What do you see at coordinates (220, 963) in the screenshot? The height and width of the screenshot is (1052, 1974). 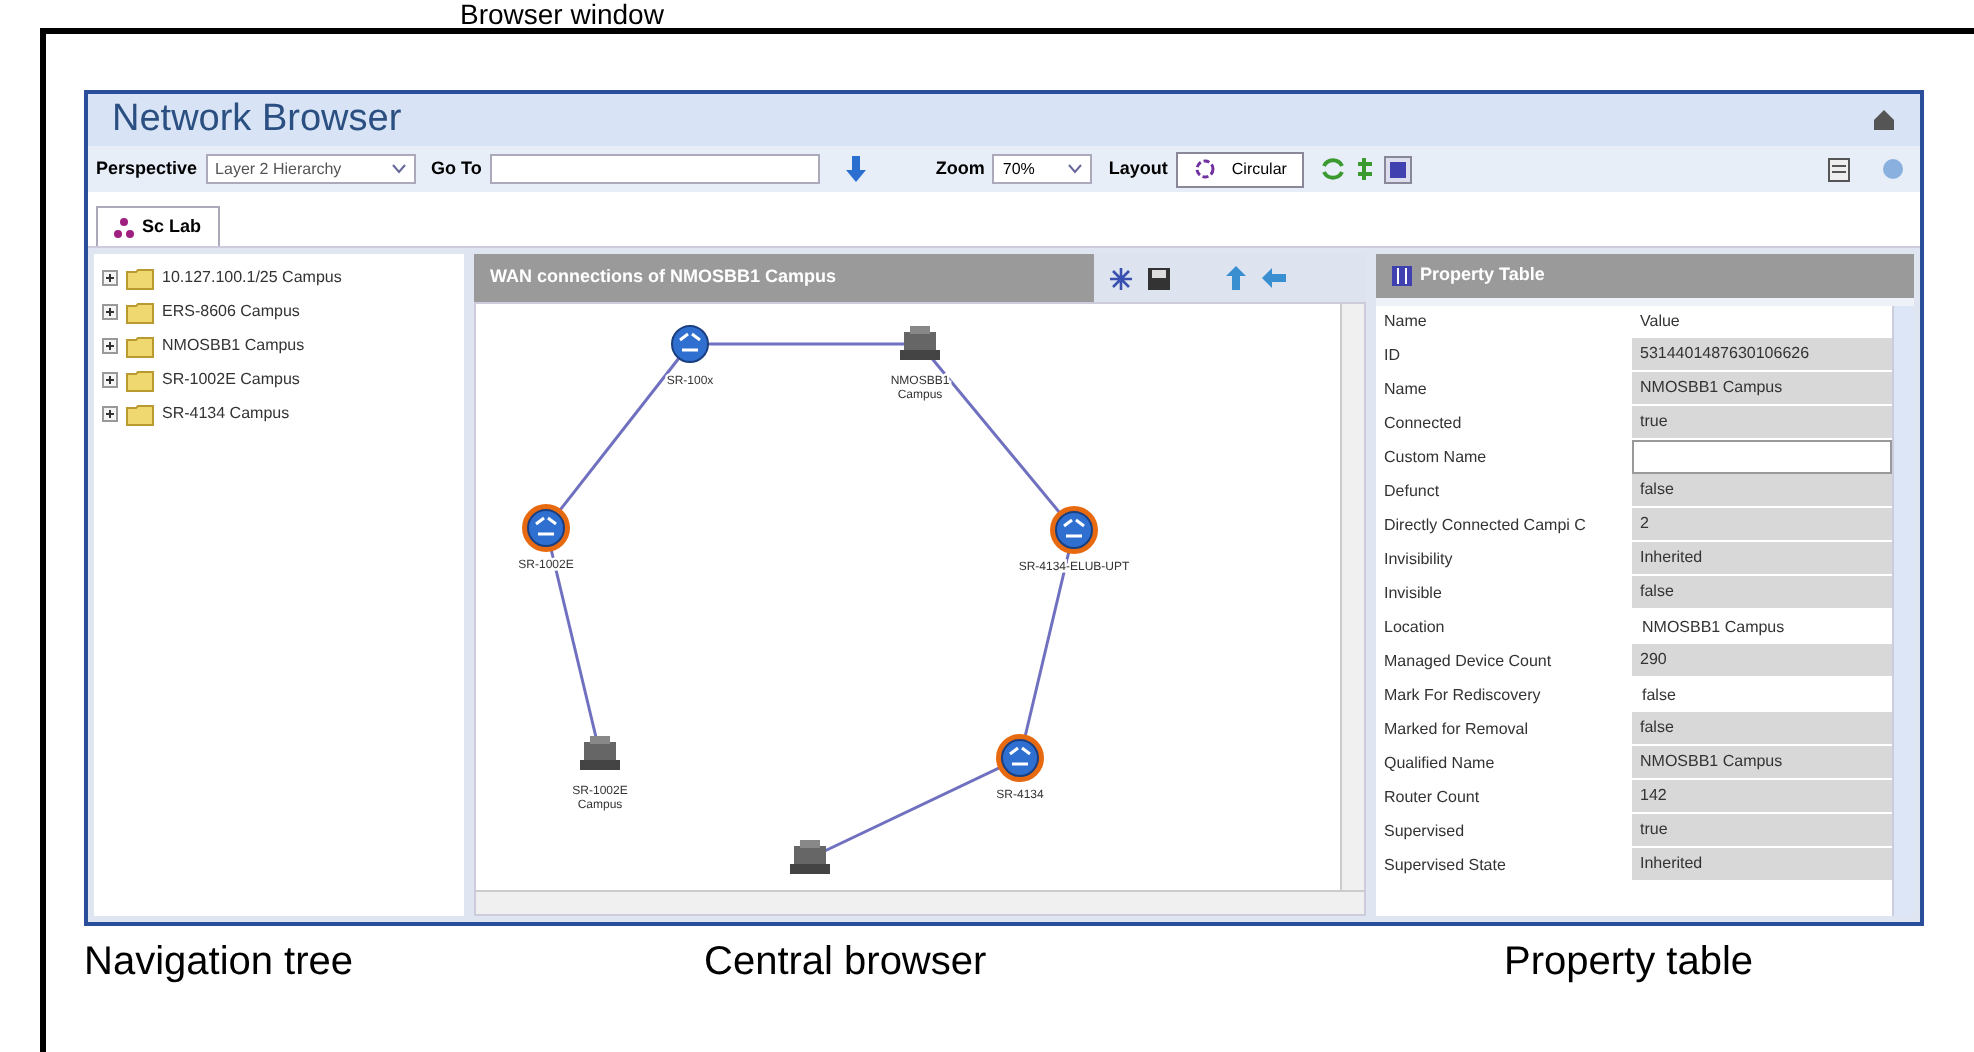 I see `figure-caption: Navigation tree` at bounding box center [220, 963].